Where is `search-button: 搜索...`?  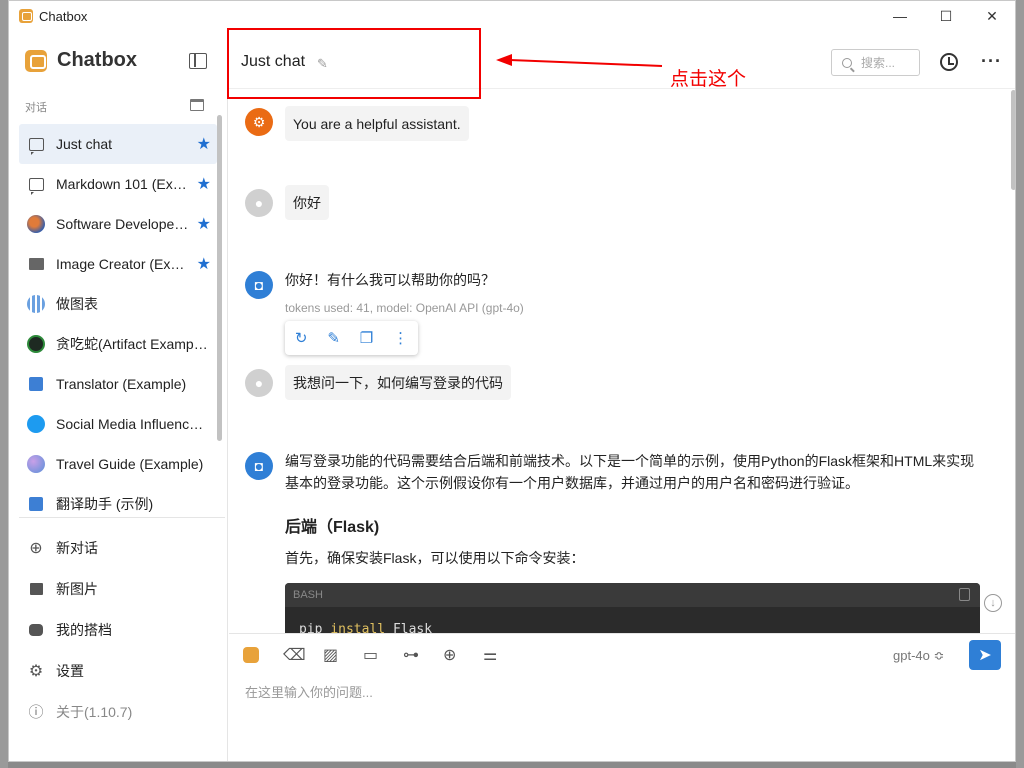 search-button: 搜索... is located at coordinates (875, 62).